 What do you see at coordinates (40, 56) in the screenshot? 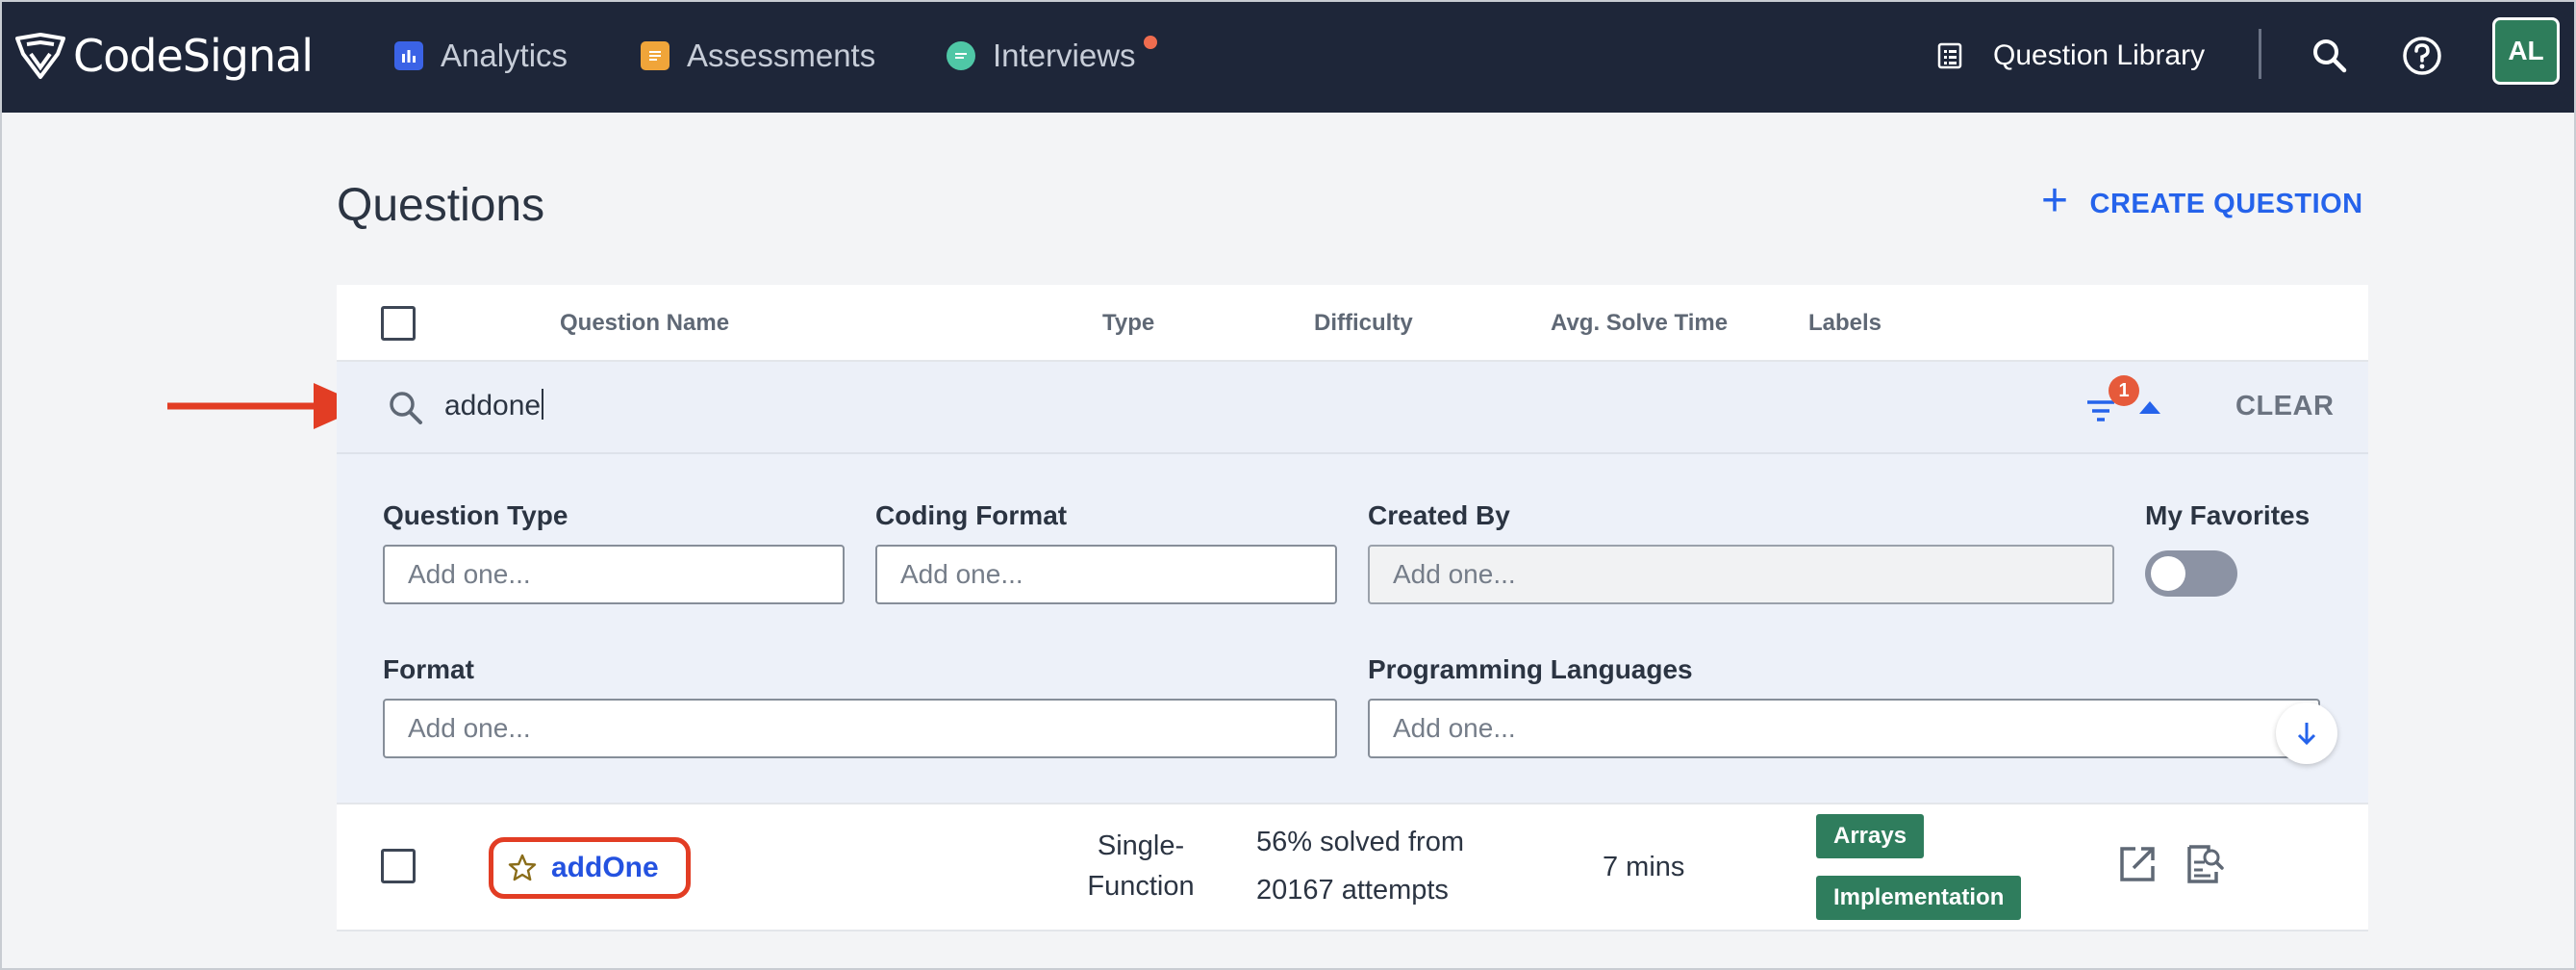
I see `codesignal-logo-icon` at bounding box center [40, 56].